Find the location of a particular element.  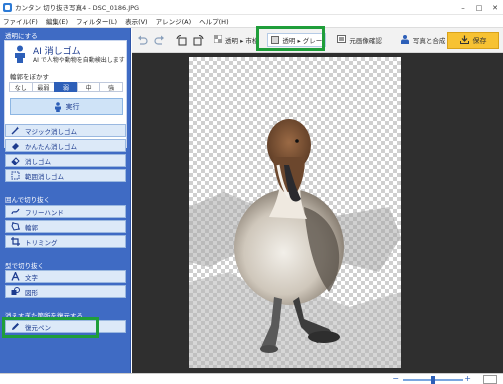

menu-filter: フィルター(L) is located at coordinates (96, 21).